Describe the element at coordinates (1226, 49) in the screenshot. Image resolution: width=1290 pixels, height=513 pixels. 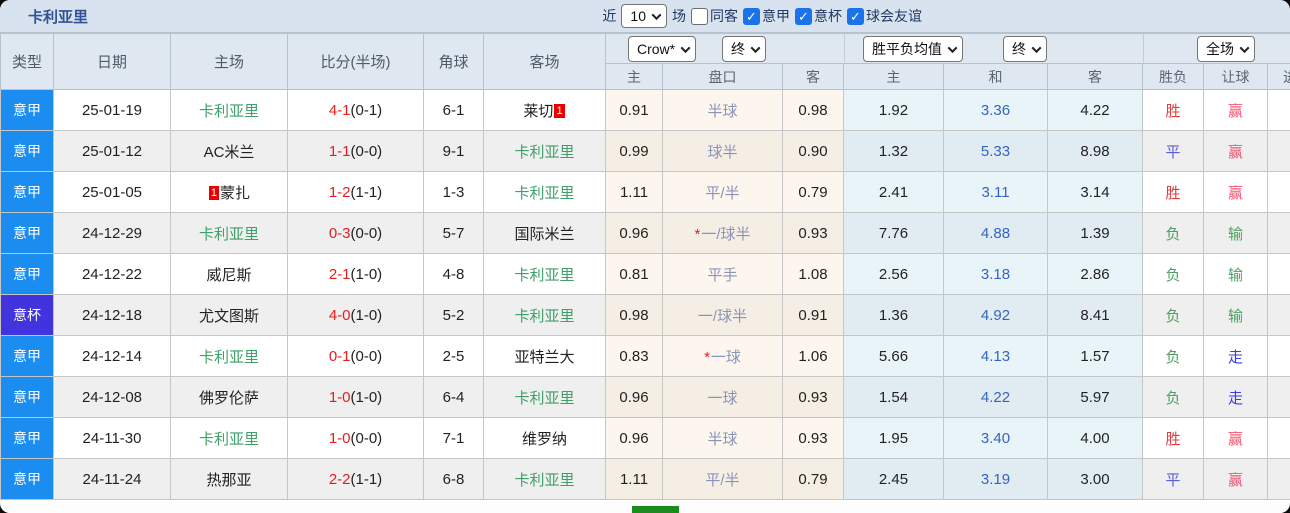
I see `scope-select: 全场` at that location.